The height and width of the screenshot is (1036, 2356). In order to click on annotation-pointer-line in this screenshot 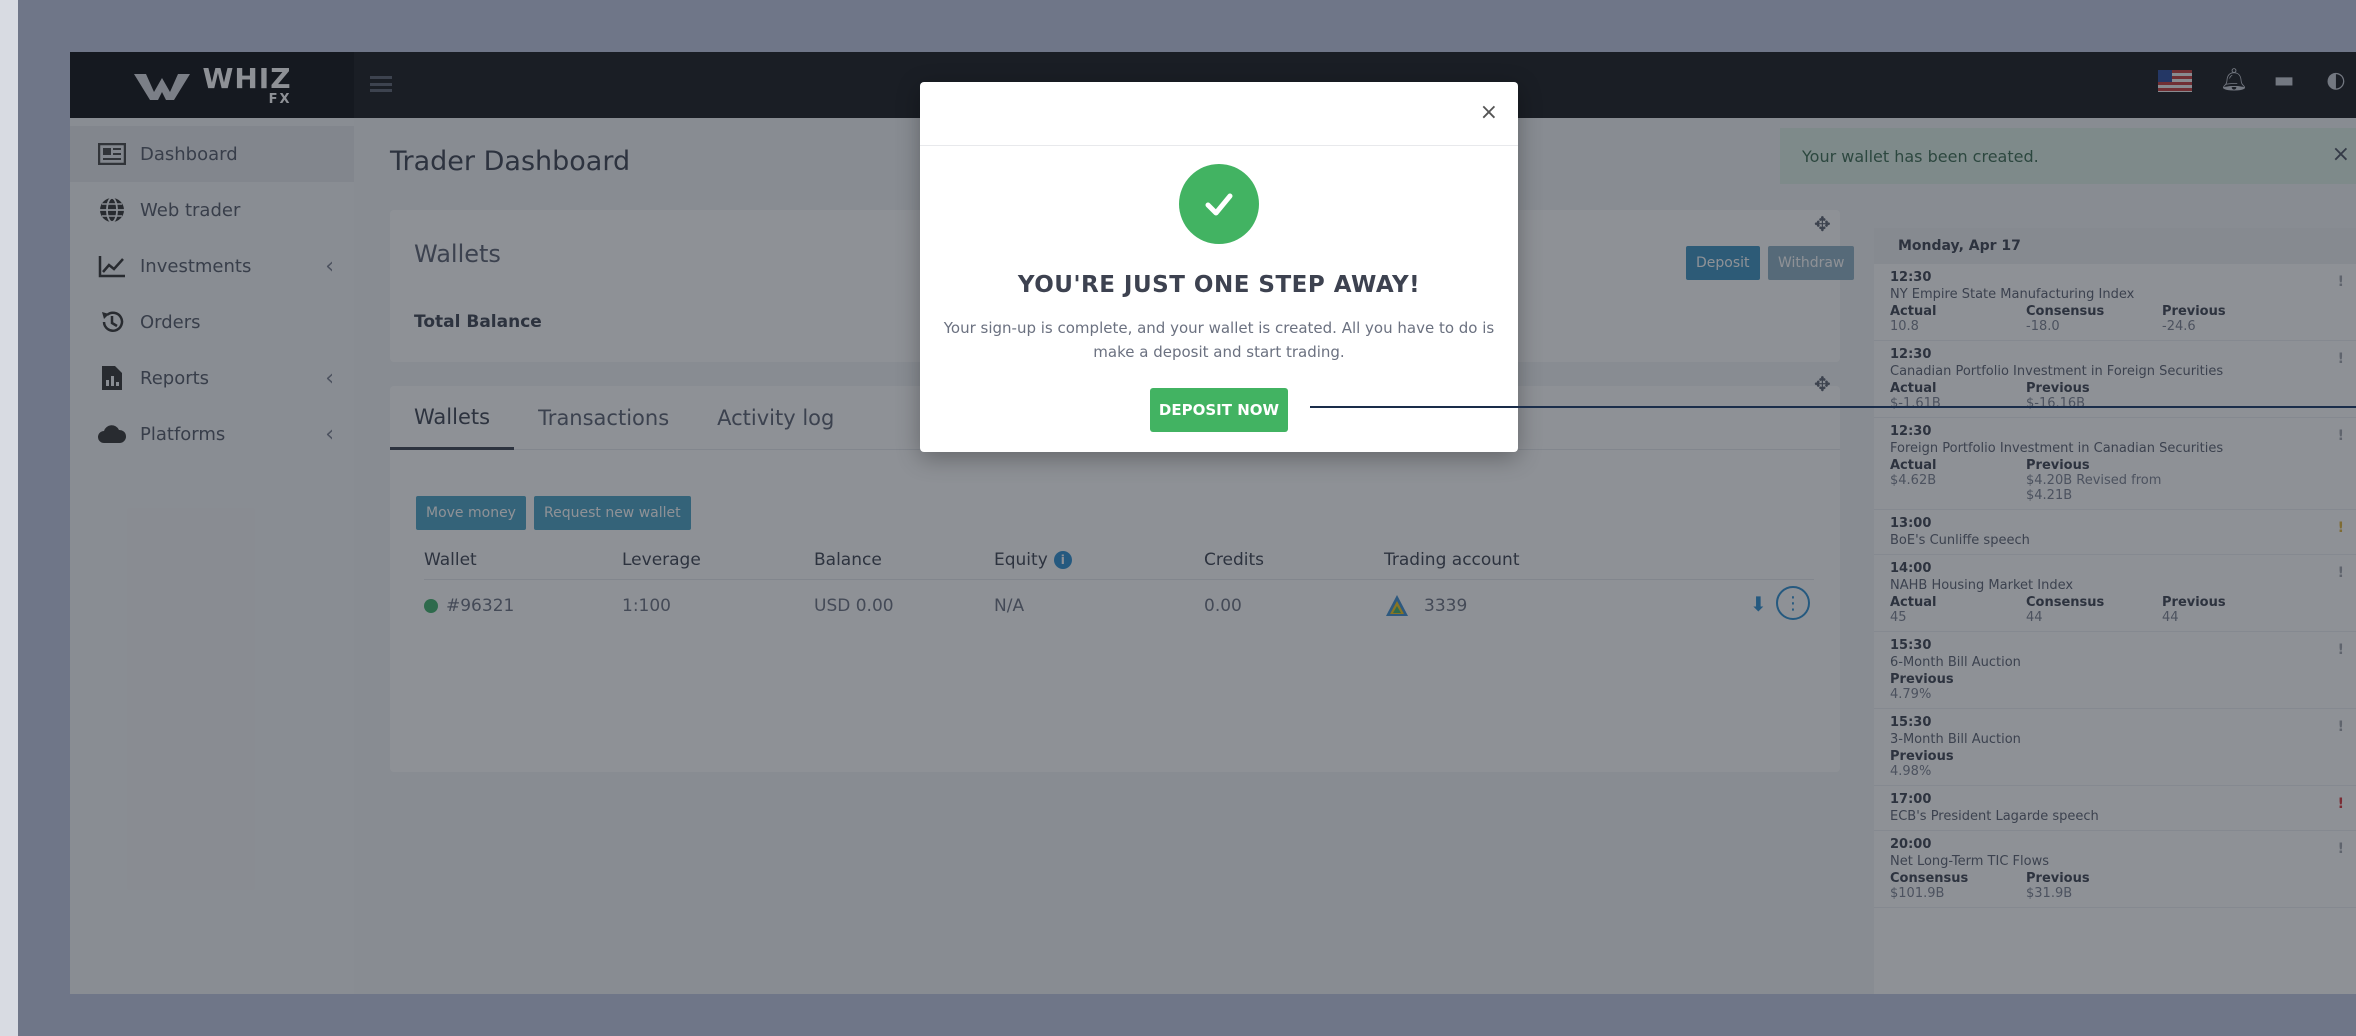, I will do `click(1833, 407)`.